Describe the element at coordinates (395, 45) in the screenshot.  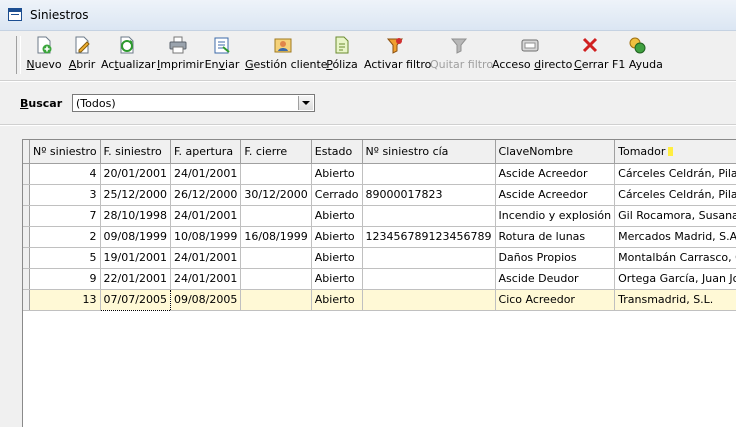
I see `filter-icon` at that location.